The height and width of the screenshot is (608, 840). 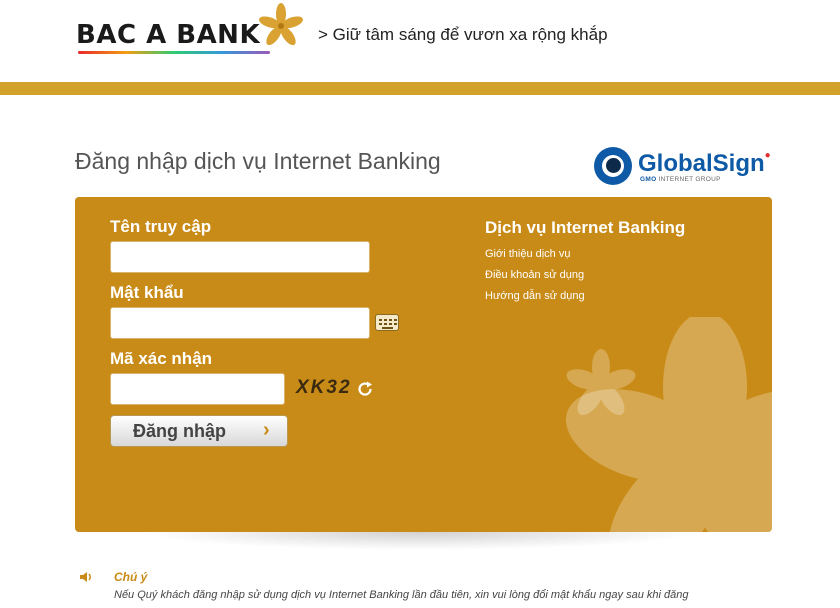 I want to click on service-intro-link: Giới thiệu dịch vụ, so click(x=527, y=254).